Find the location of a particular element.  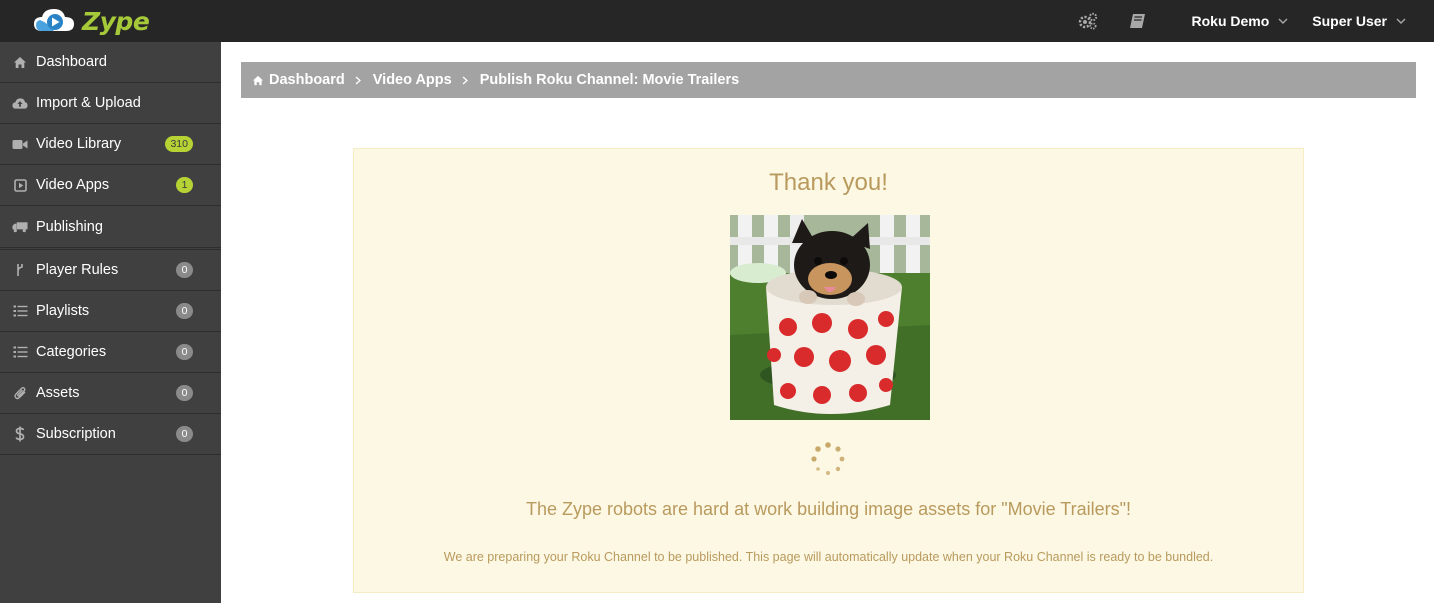

account-dropdown: Roku Demo is located at coordinates (1240, 21).